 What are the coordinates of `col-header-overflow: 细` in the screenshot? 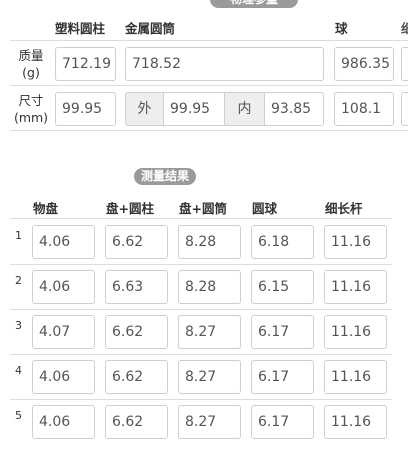 It's located at (404, 28).